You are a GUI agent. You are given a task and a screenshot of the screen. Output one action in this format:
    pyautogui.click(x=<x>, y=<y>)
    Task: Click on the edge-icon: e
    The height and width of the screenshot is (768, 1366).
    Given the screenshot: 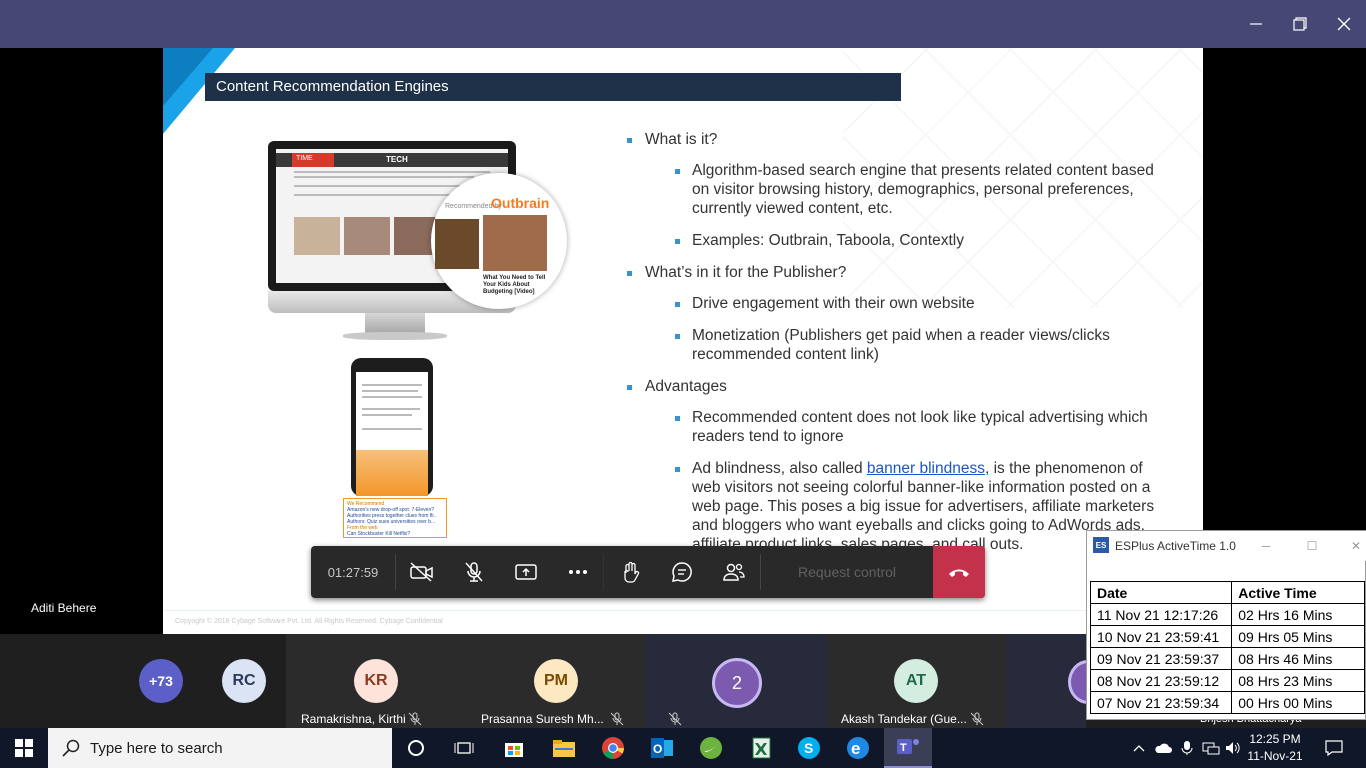 What is the action you would take?
    pyautogui.click(x=858, y=748)
    